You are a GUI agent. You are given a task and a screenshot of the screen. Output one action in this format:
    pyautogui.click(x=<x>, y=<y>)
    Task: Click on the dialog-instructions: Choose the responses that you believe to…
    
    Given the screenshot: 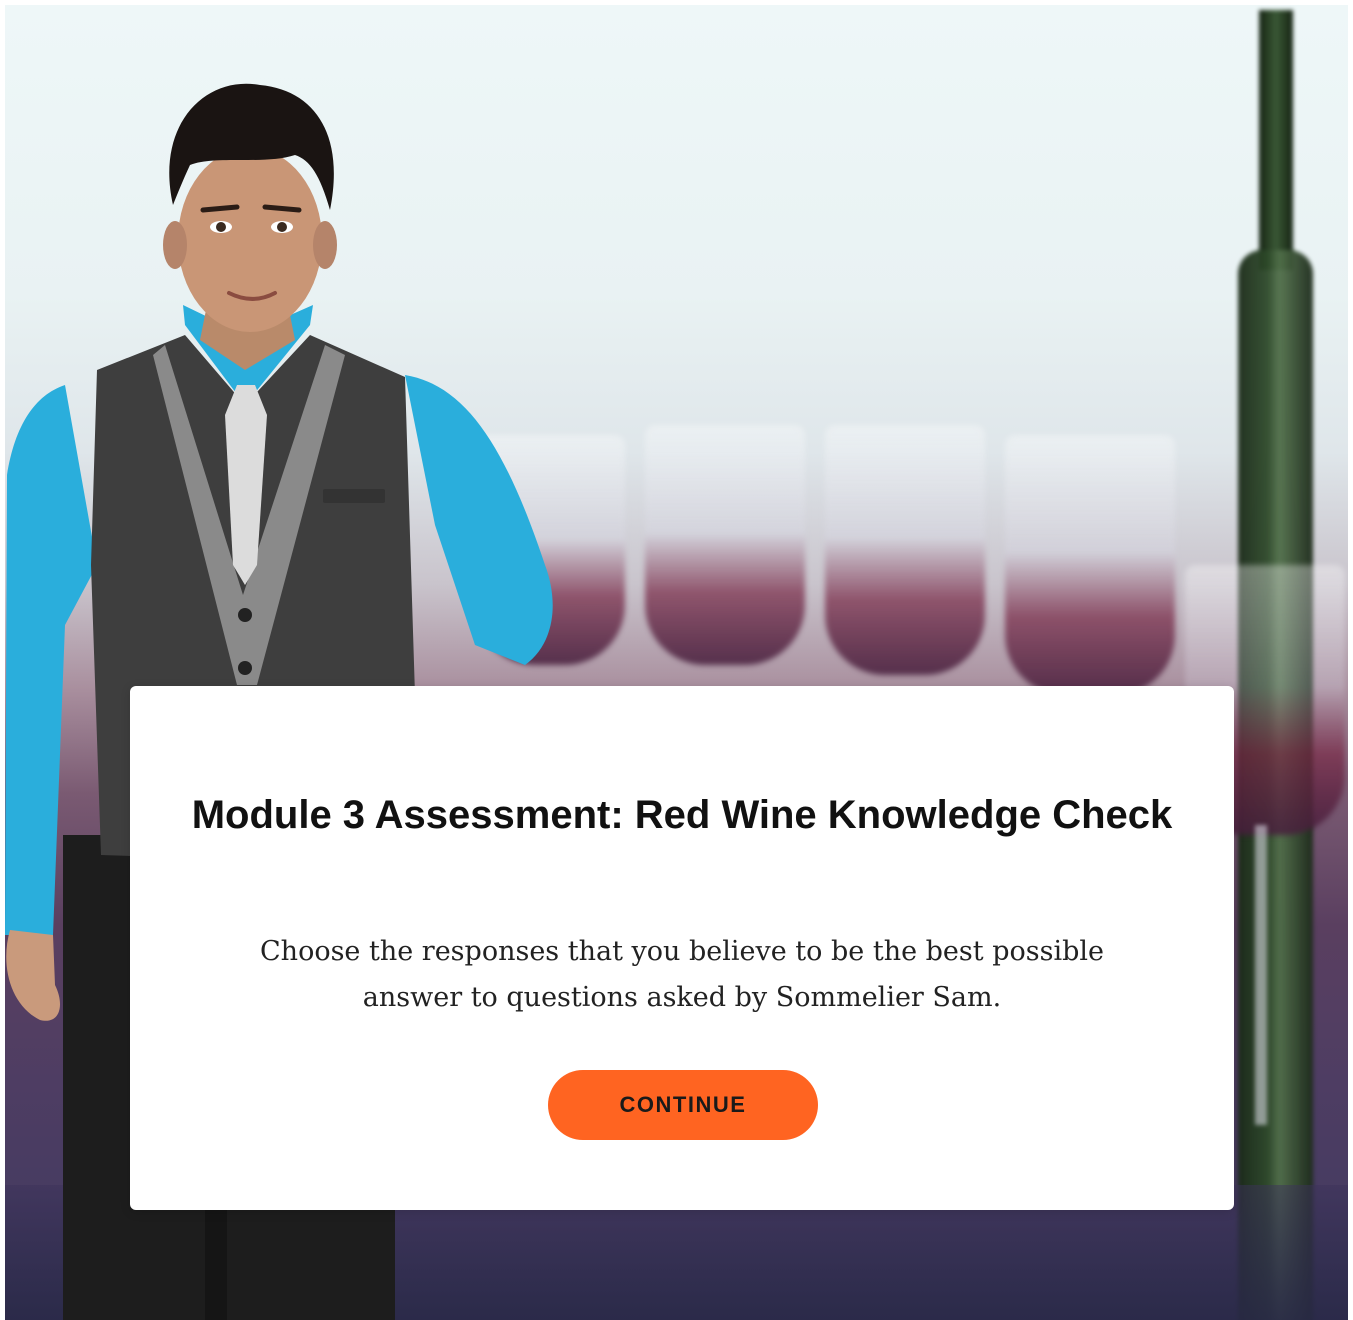 What is the action you would take?
    pyautogui.click(x=682, y=974)
    